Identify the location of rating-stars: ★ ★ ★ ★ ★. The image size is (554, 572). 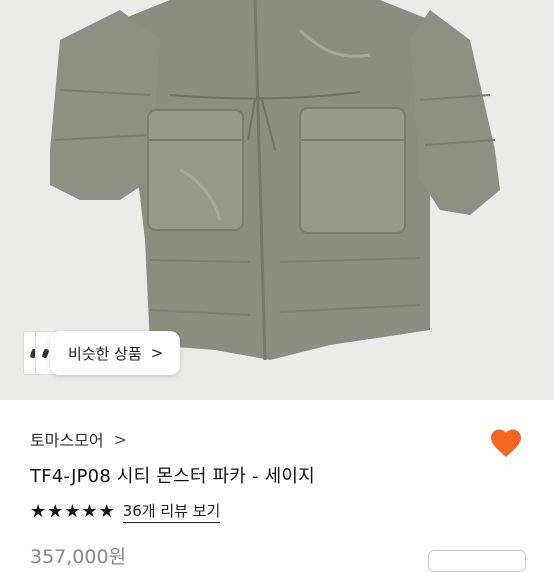
(72, 511).